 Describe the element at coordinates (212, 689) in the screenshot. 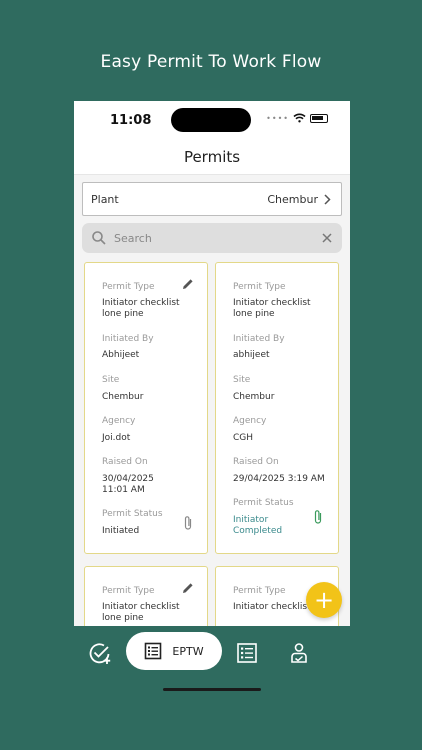

I see `home-indicator` at that location.